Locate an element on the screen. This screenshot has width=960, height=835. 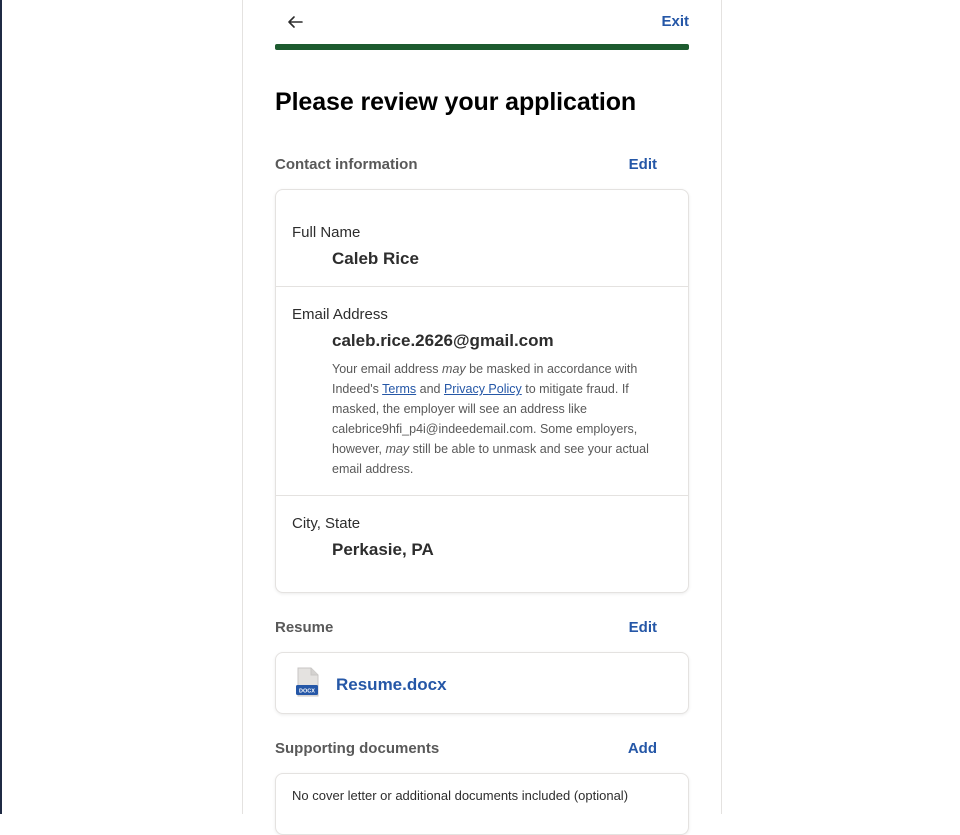
resume-section-header: Resume Edit is located at coordinates (466, 627).